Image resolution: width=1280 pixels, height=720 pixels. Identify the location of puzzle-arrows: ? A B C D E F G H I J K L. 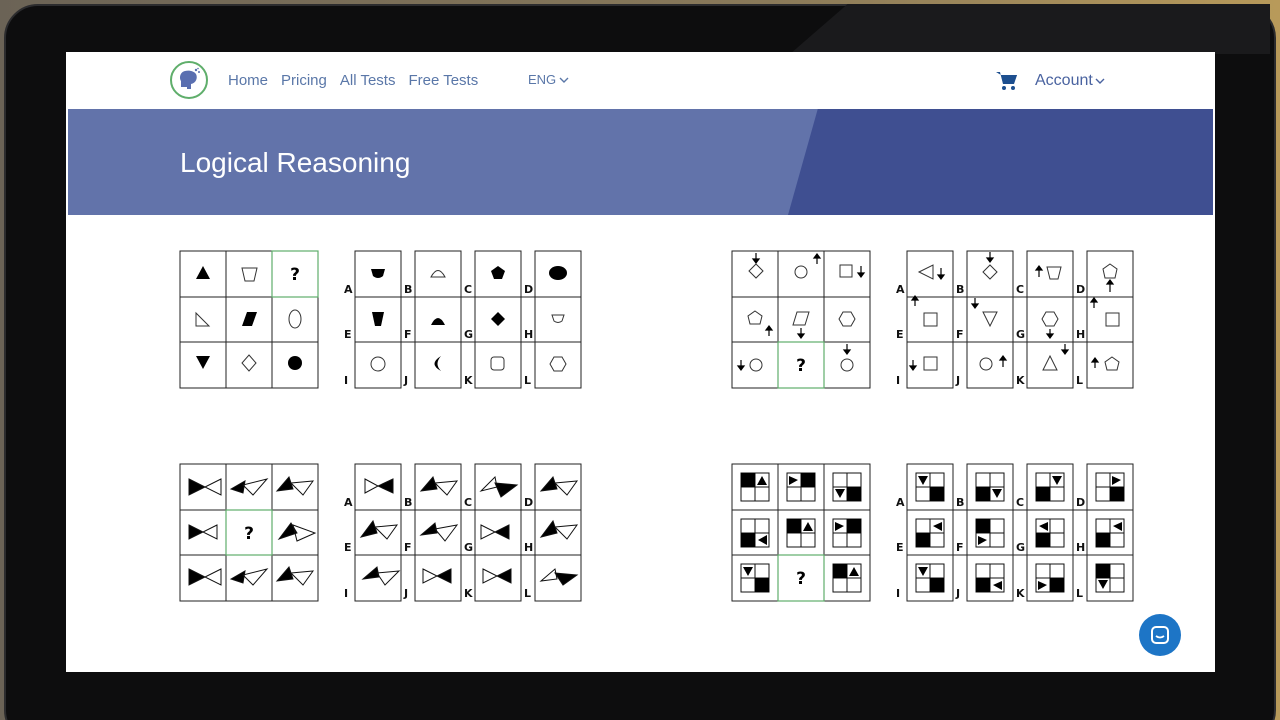
(932, 319).